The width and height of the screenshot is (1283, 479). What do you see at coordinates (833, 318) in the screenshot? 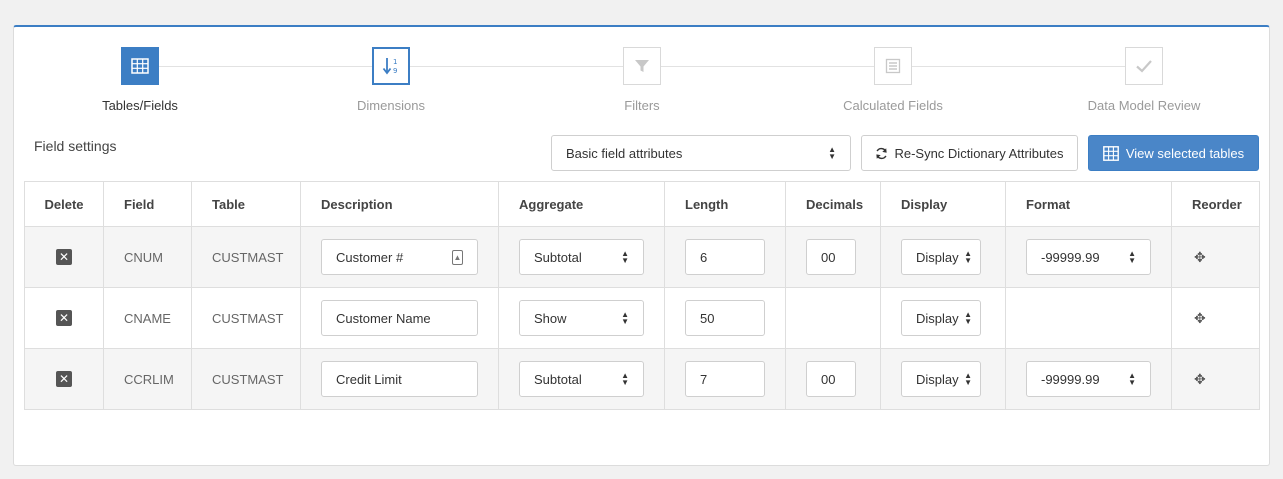
I see `decimals-cell` at bounding box center [833, 318].